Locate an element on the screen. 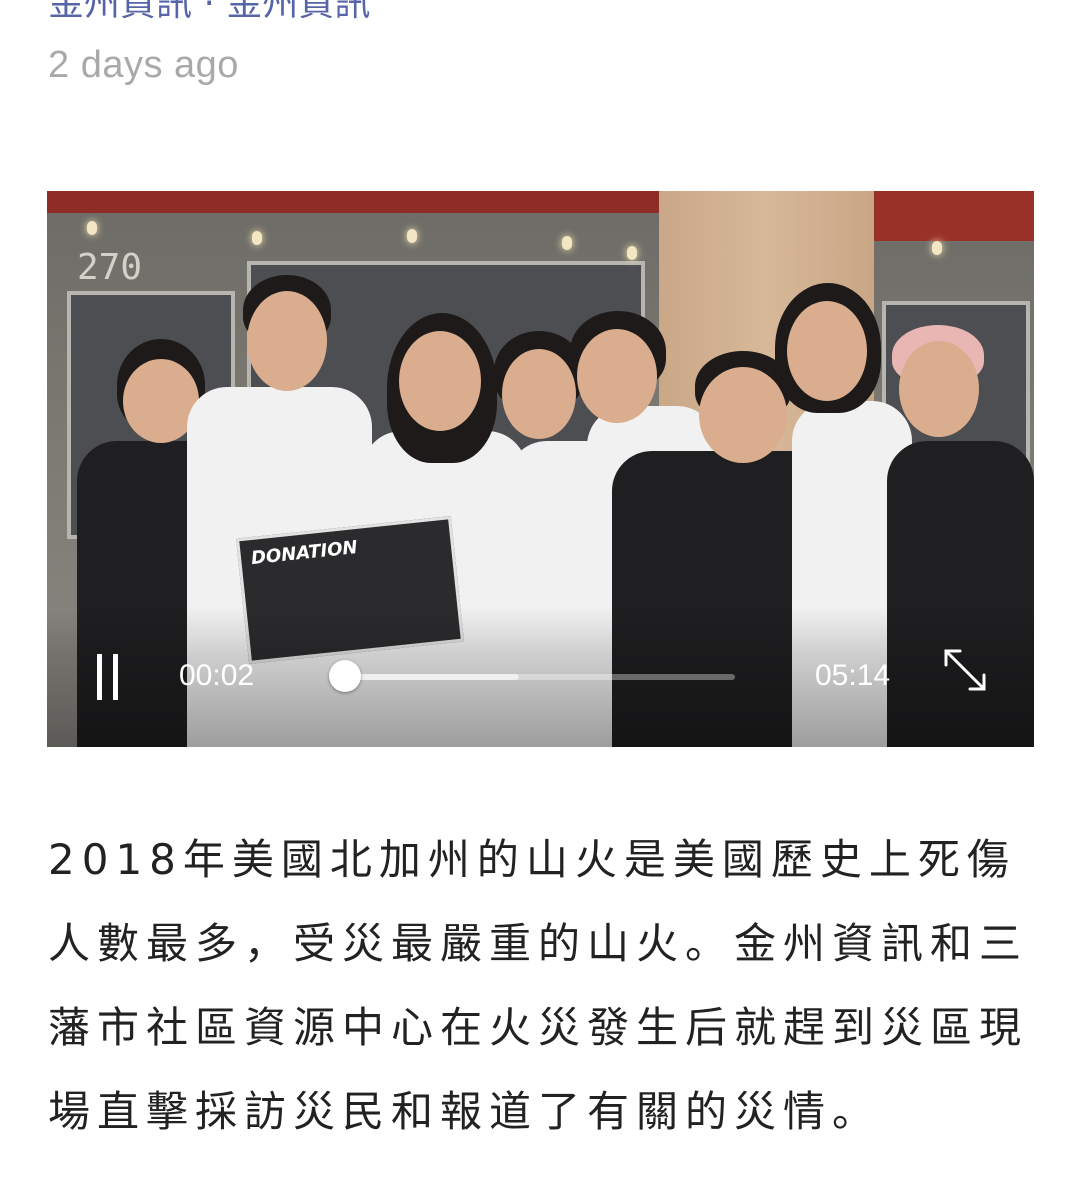 This screenshot has height=1200, width=1080. donation-box-label: DONATION is located at coordinates (304, 553).